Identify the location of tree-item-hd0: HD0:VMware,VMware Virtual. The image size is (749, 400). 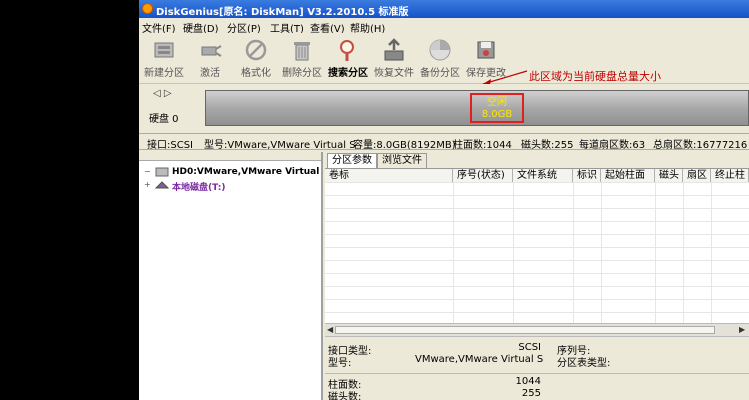
(245, 172).